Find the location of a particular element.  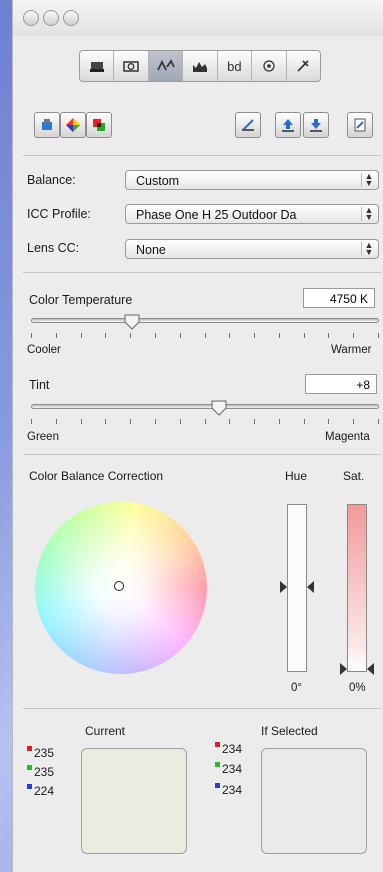

eyedropper-button is located at coordinates (47, 125).